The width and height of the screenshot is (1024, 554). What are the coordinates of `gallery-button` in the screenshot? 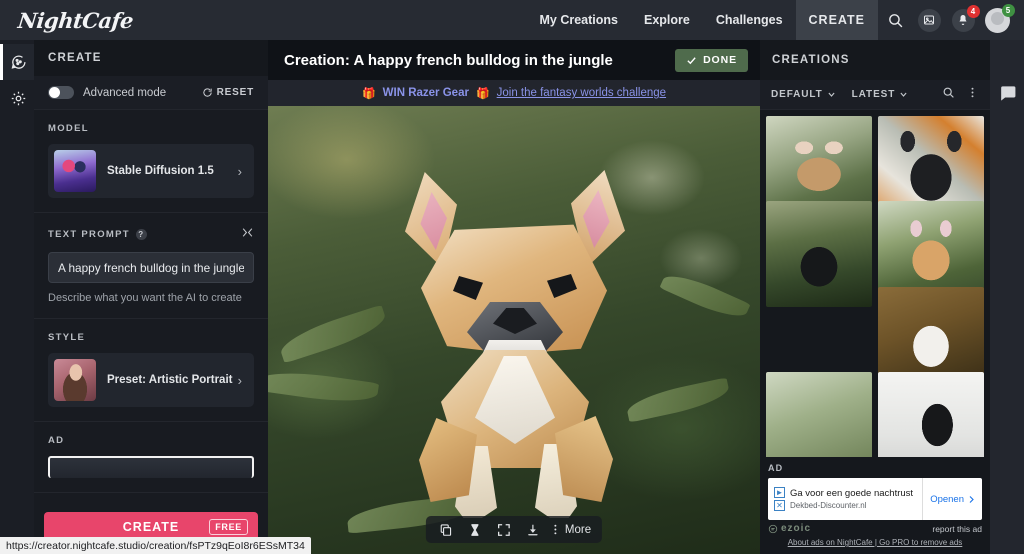 It's located at (929, 20).